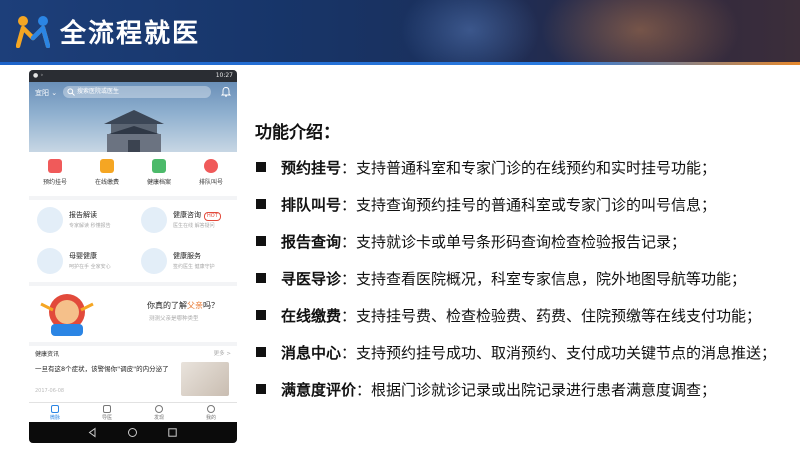  What do you see at coordinates (559, 353) in the screenshot?
I see `feature-desc: ：支持预约挂号成功、取消预约、支付成功关键节点的消息推送；` at bounding box center [559, 353].